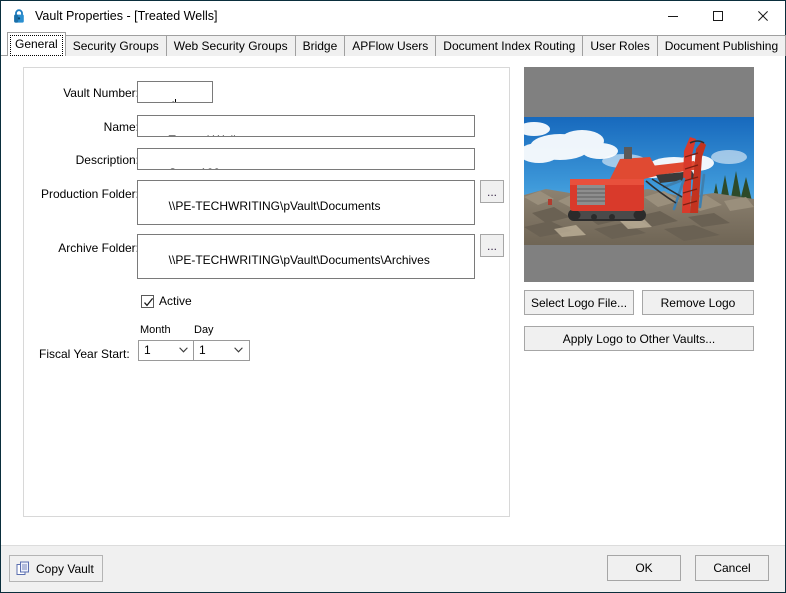 This screenshot has height=593, width=786. What do you see at coordinates (194, 167) in the screenshot?
I see `description-value: Sage 100` at bounding box center [194, 167].